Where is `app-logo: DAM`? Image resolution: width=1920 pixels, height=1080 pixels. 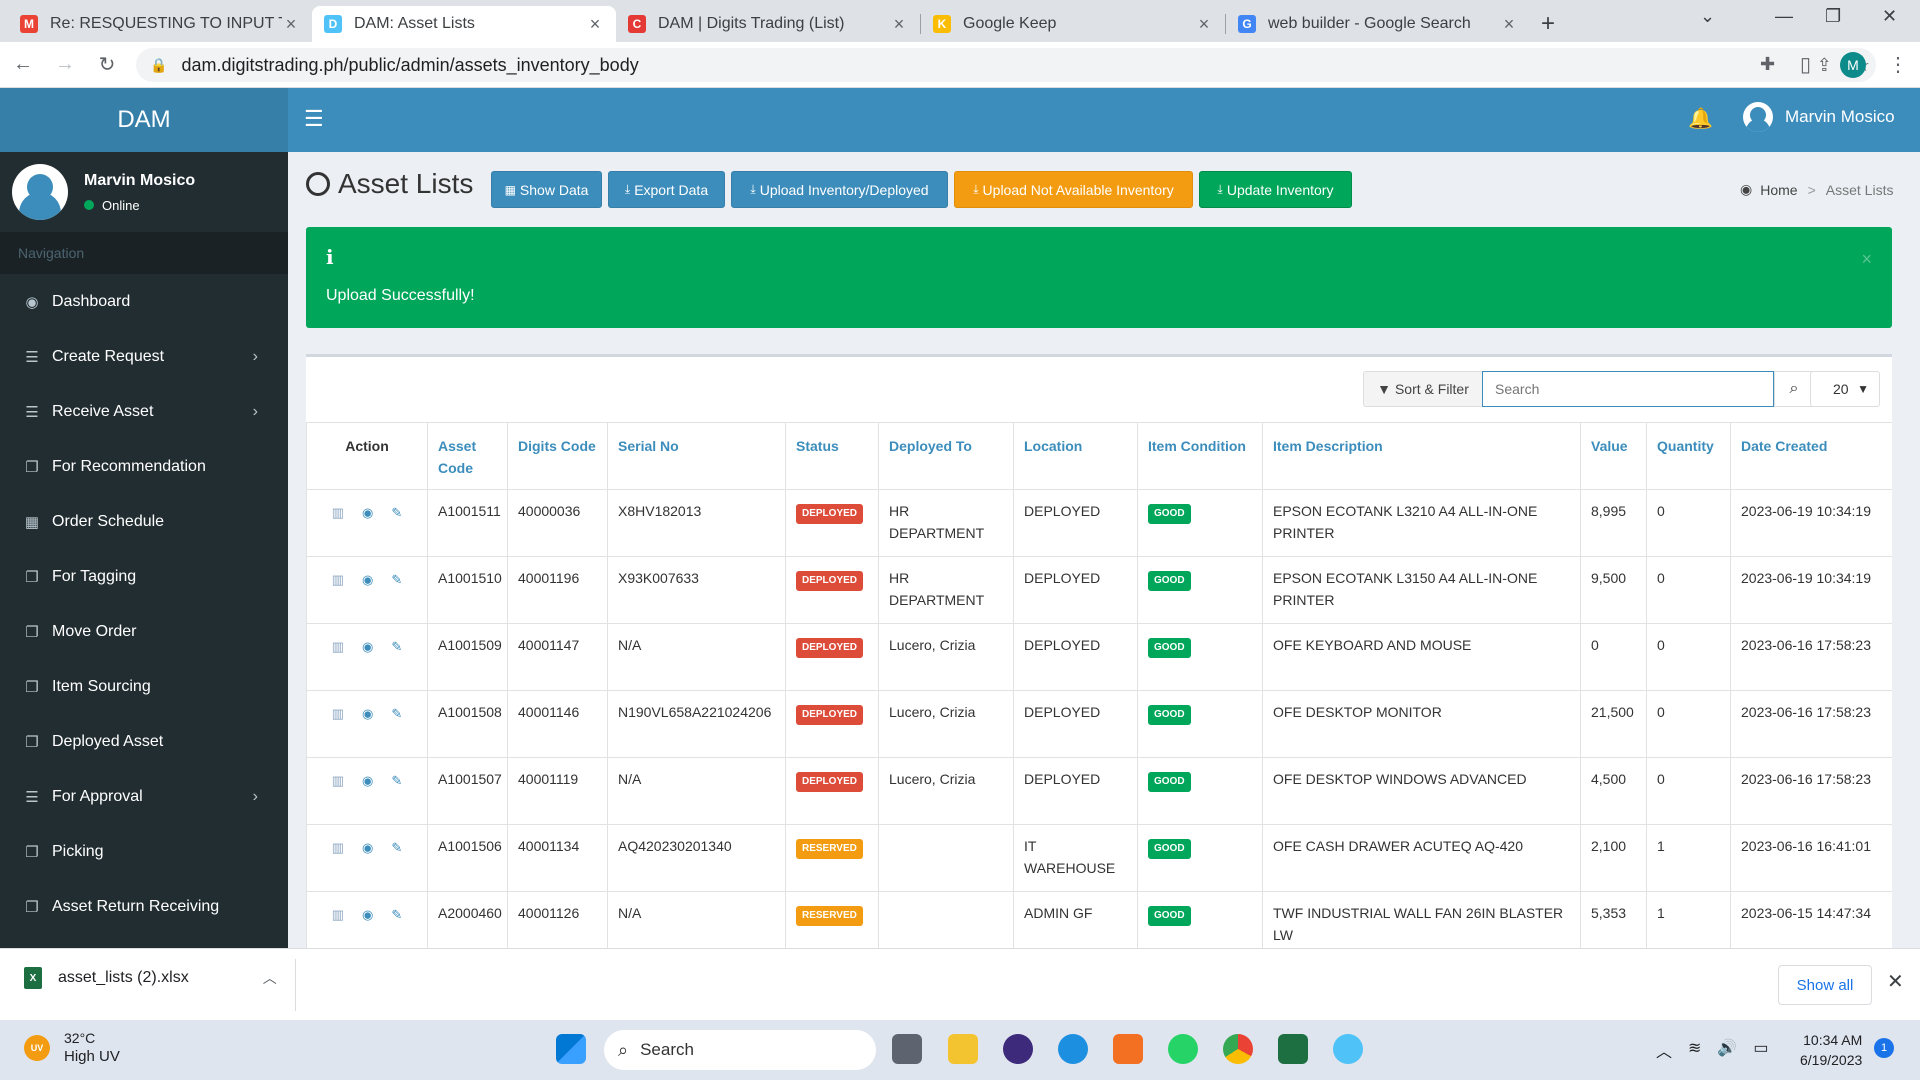
app-logo: DAM is located at coordinates (144, 120).